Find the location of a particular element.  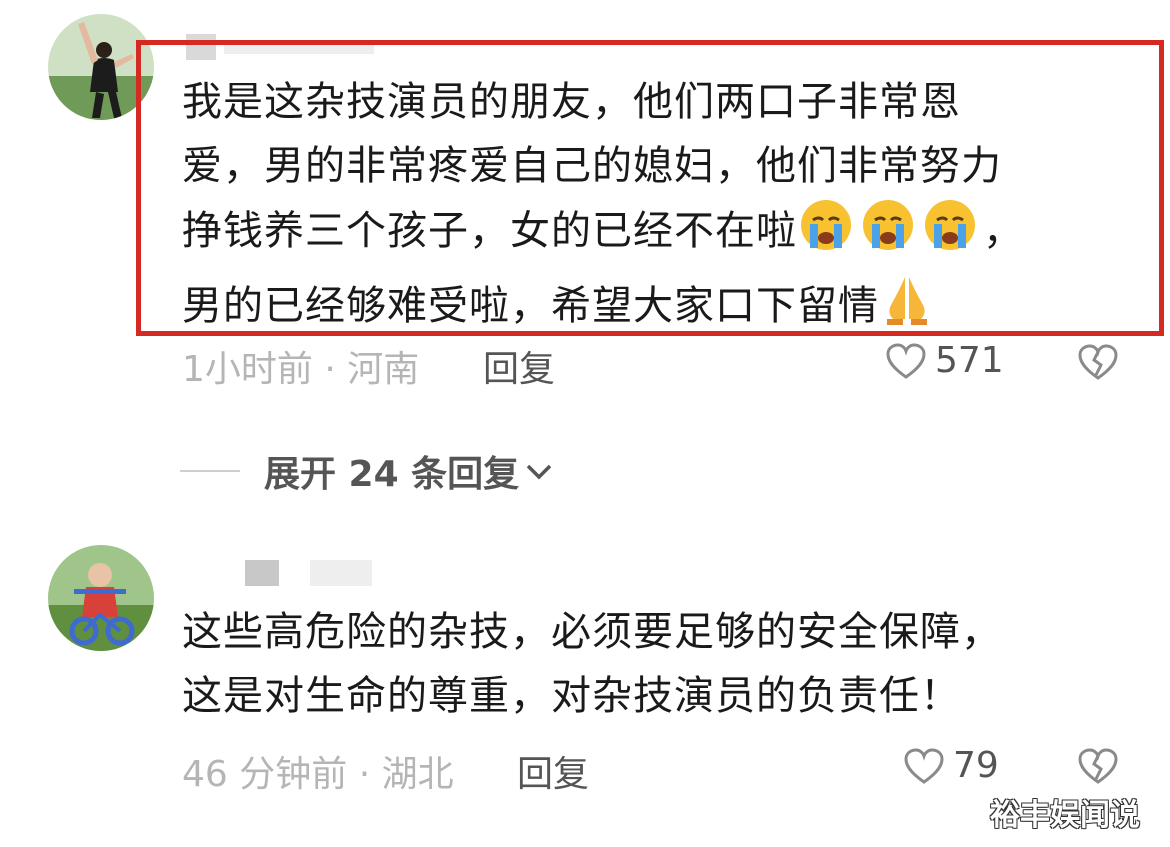

comment-line-text: 挣钱养三个孩子，女的已经不在啦 is located at coordinates (489, 231).